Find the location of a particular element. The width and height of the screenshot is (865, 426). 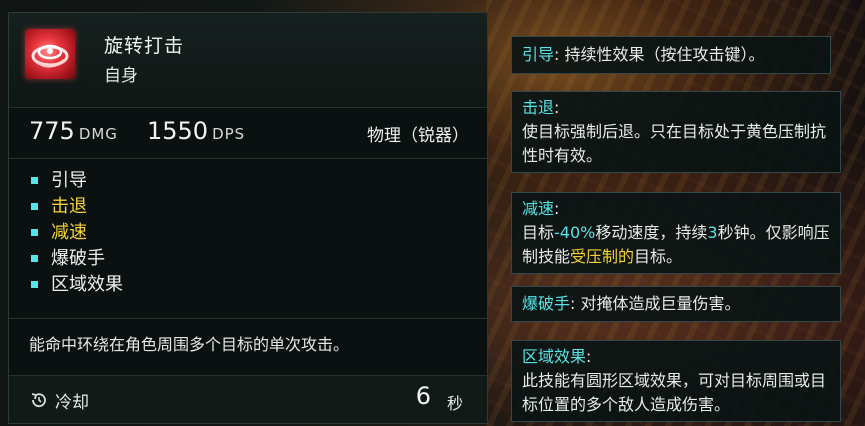

damage-type: 物理（锐器） is located at coordinates (418, 136).